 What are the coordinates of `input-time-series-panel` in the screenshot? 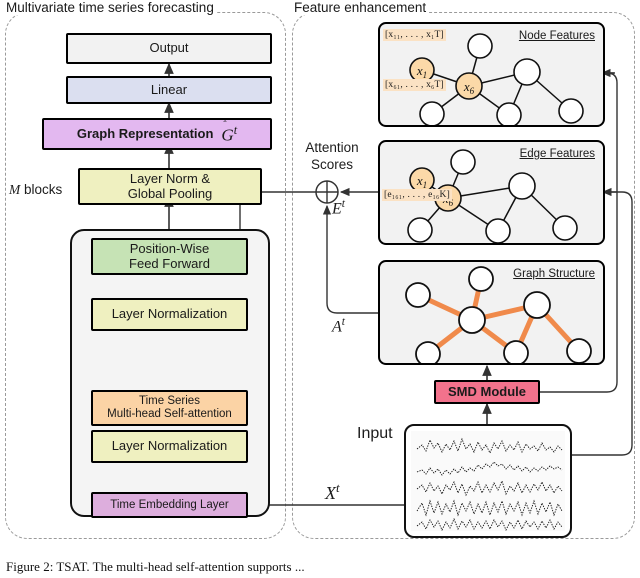 It's located at (488, 481).